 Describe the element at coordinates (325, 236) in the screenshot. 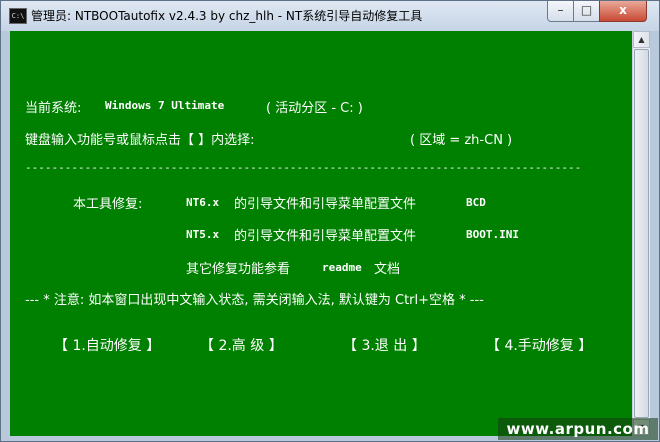

I see `fix-line2-text: 的引导文件和引导菜单配置文件` at that location.